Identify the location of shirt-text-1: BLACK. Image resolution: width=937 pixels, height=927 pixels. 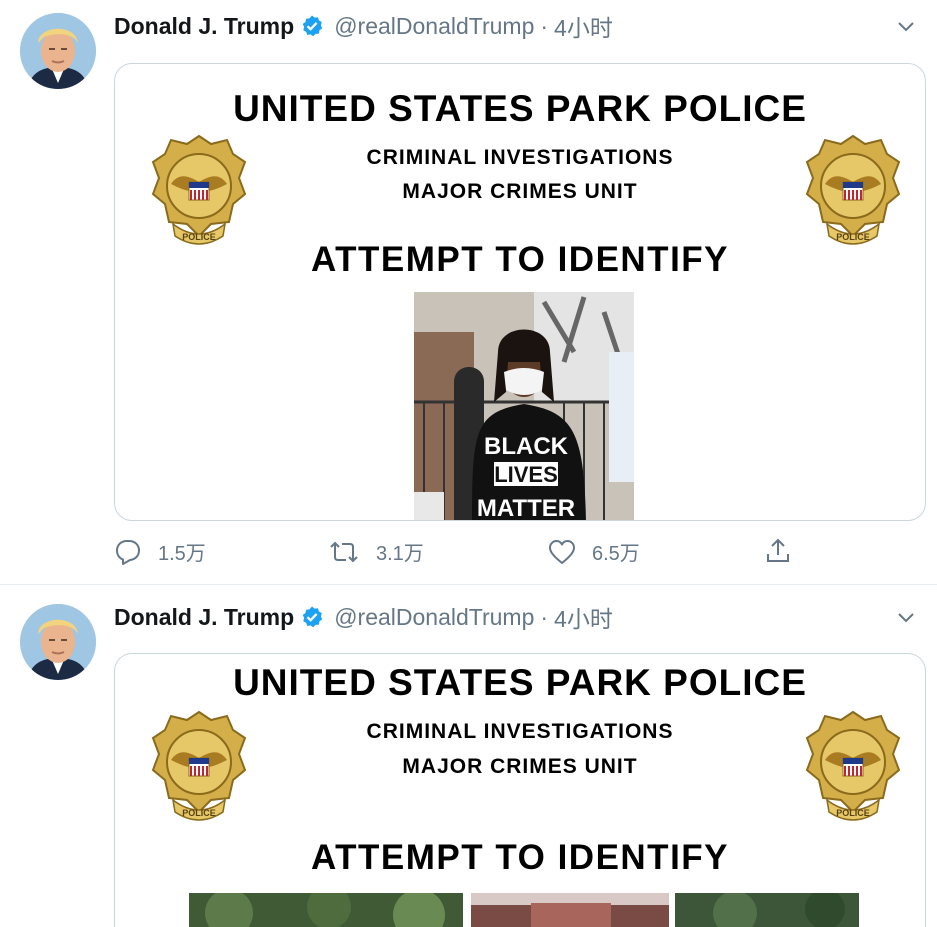
(526, 446).